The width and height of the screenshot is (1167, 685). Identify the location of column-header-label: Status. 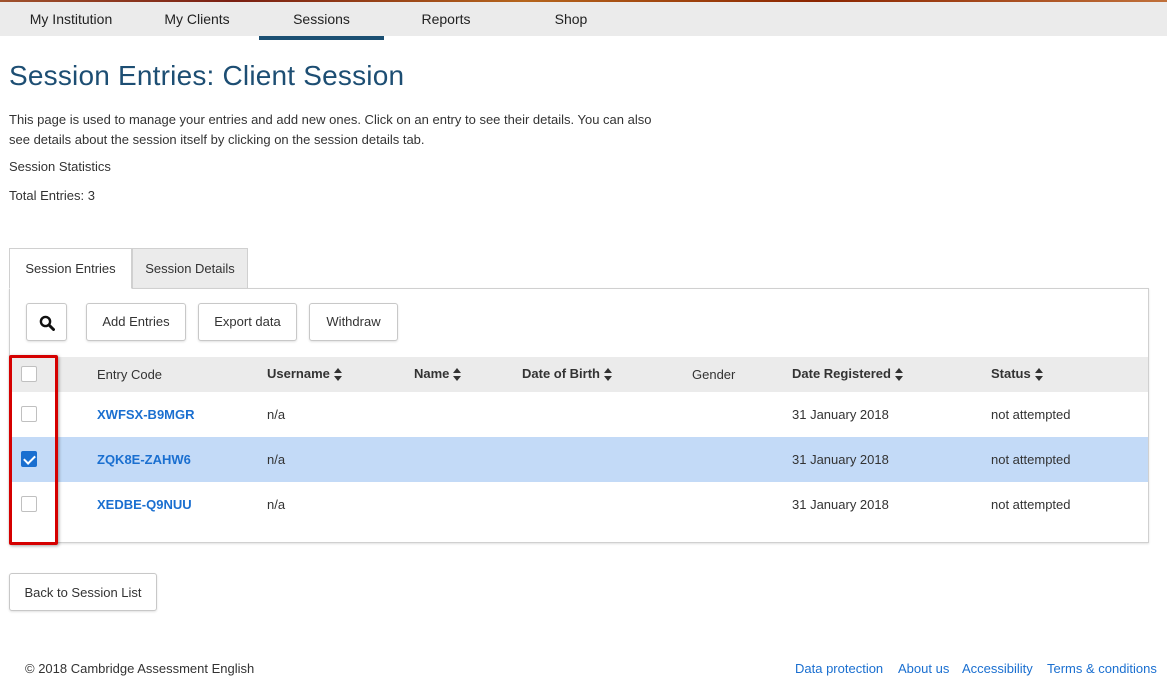
(1011, 373).